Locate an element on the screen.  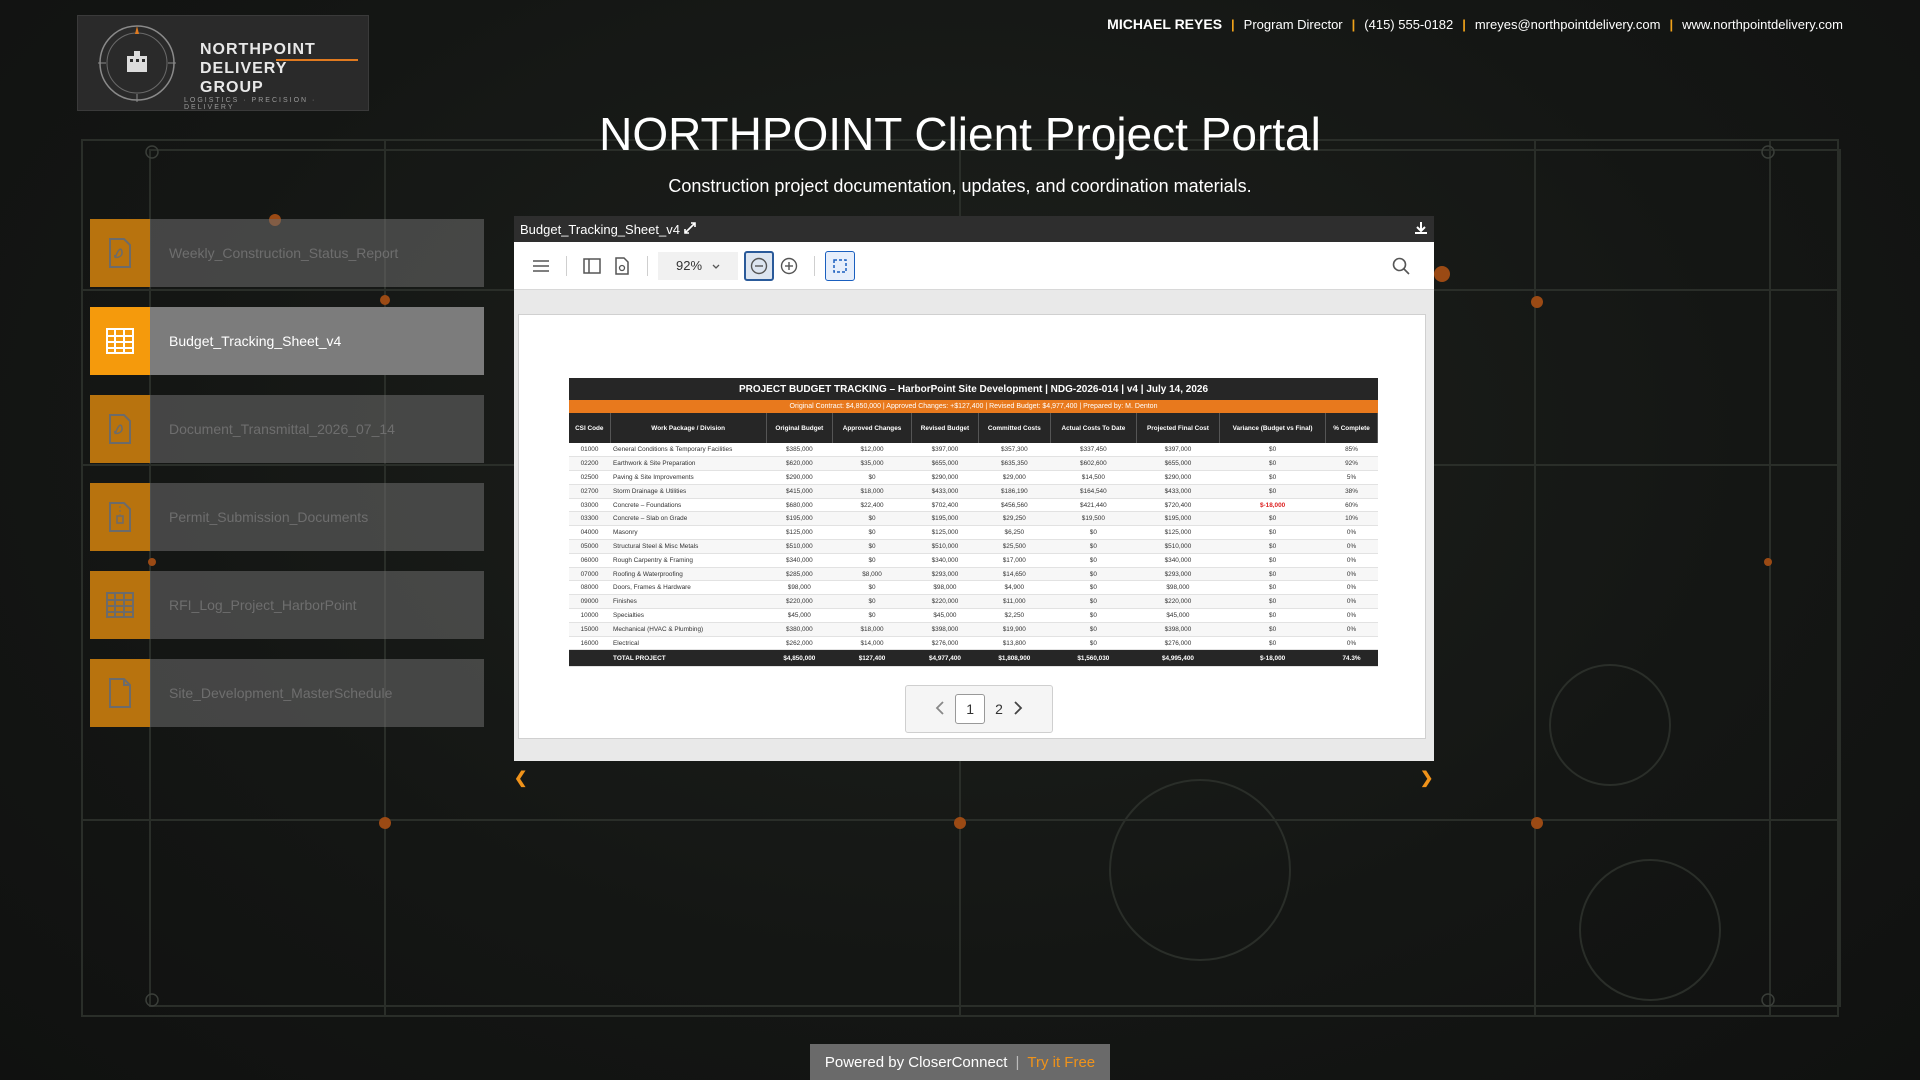
table-cell: $262,000 is located at coordinates (799, 643).